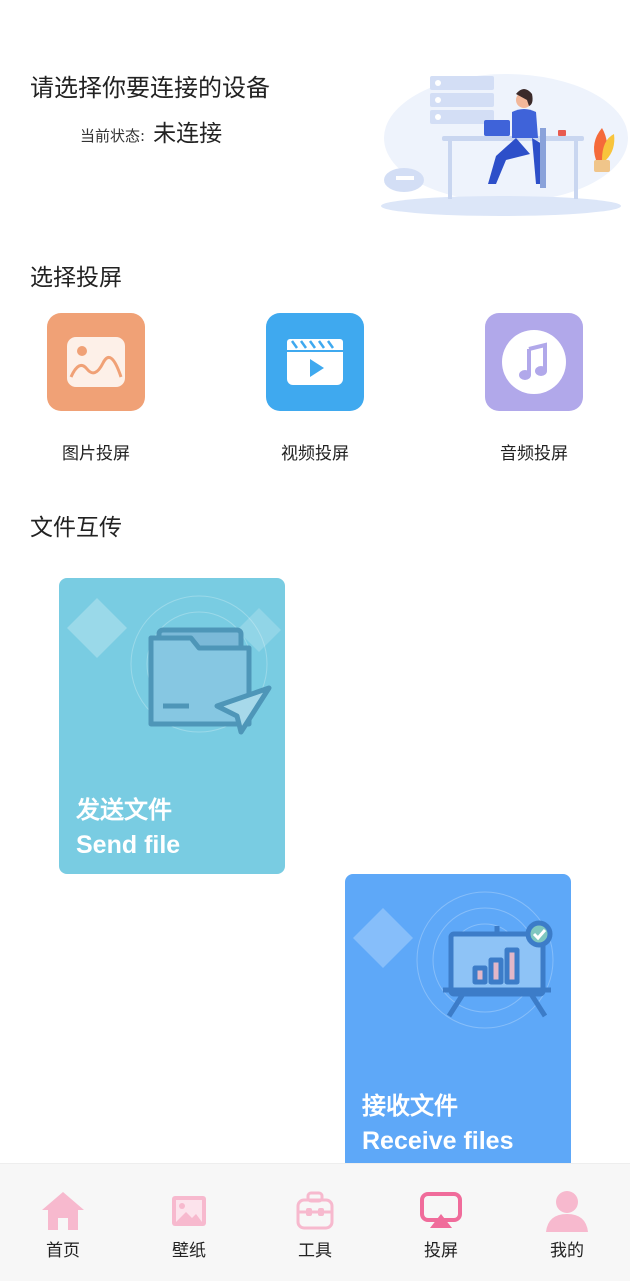 This screenshot has width=630, height=1281. Describe the element at coordinates (113, 136) in the screenshot. I see `status-label: 当前状态:` at that location.